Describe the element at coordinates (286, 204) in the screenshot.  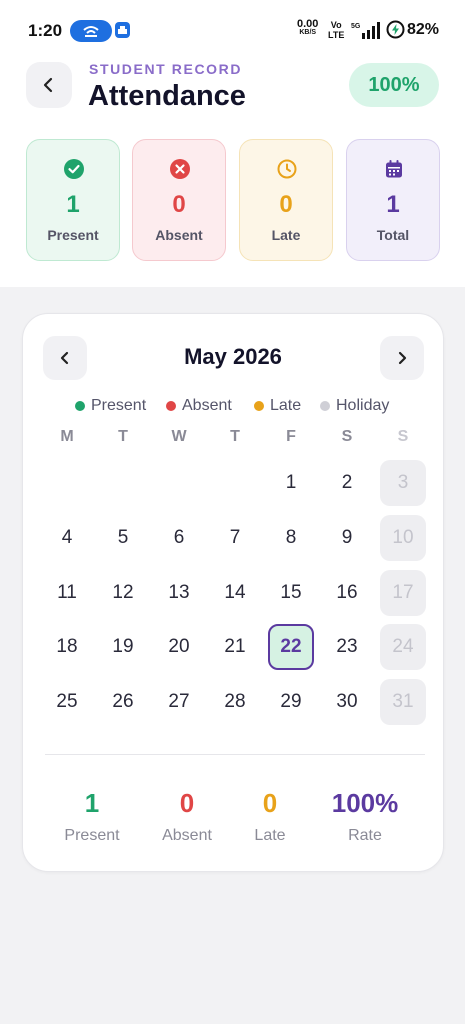
I see `stat-value-late: 0` at that location.